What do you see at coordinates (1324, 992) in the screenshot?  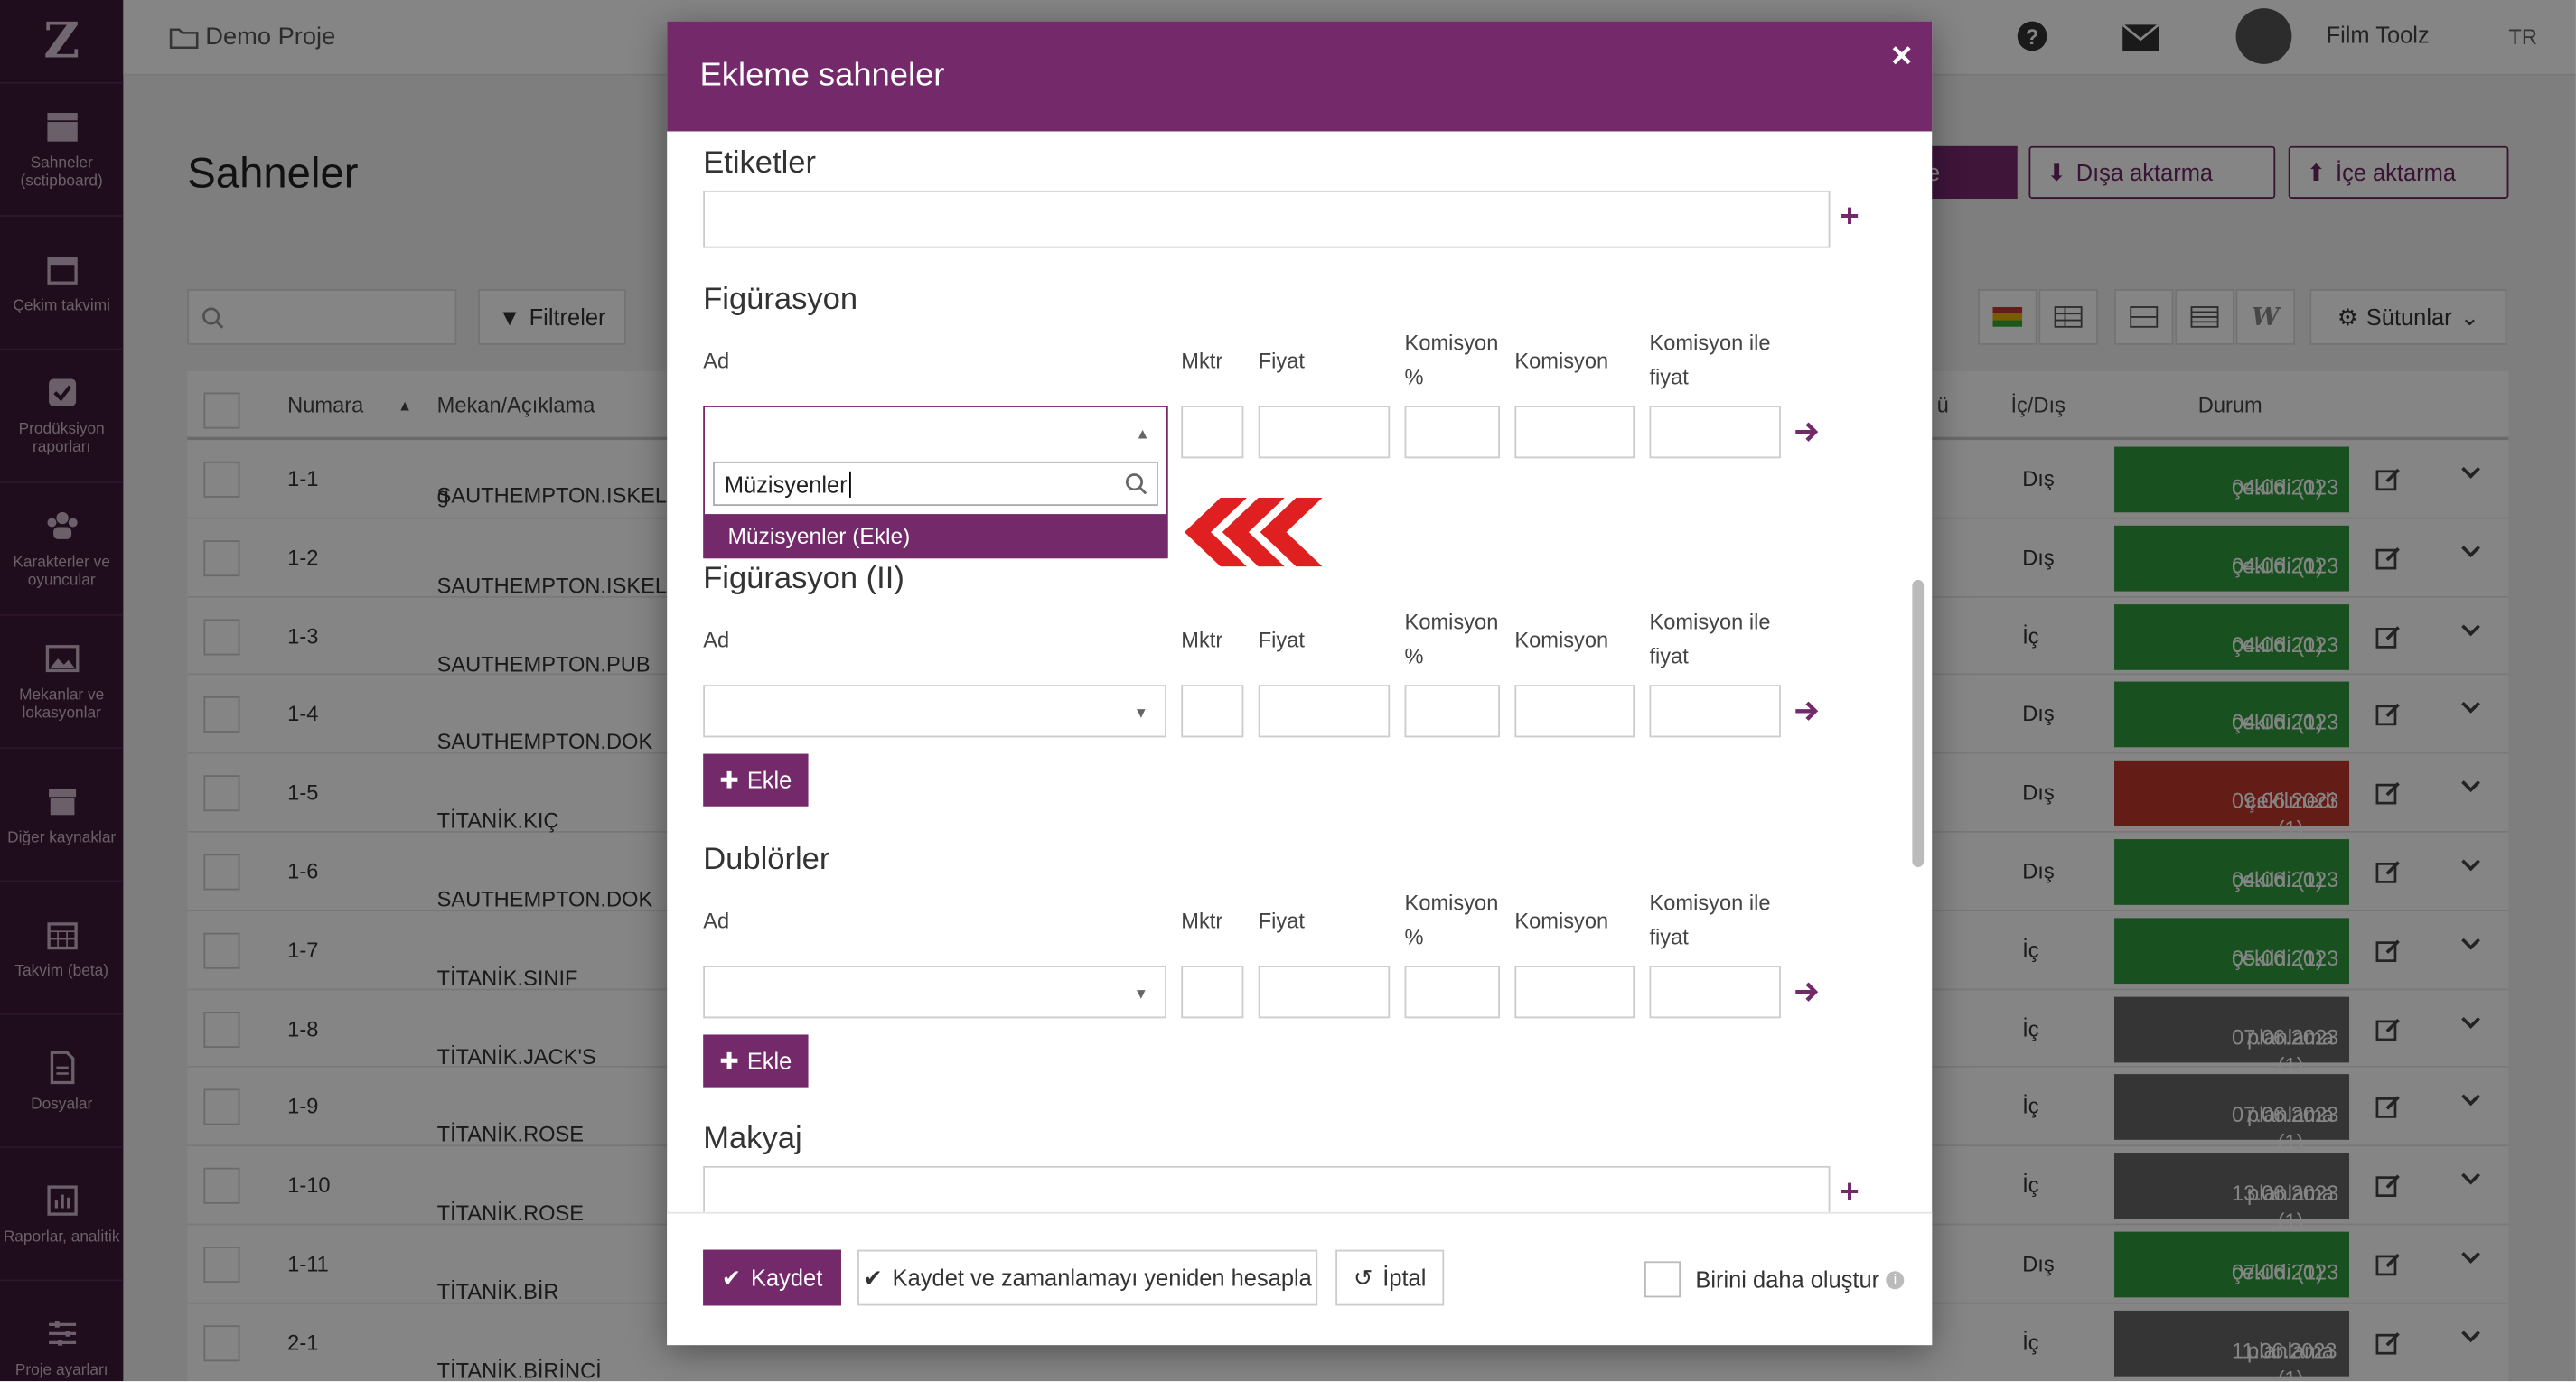 I see `stunts-price-input` at bounding box center [1324, 992].